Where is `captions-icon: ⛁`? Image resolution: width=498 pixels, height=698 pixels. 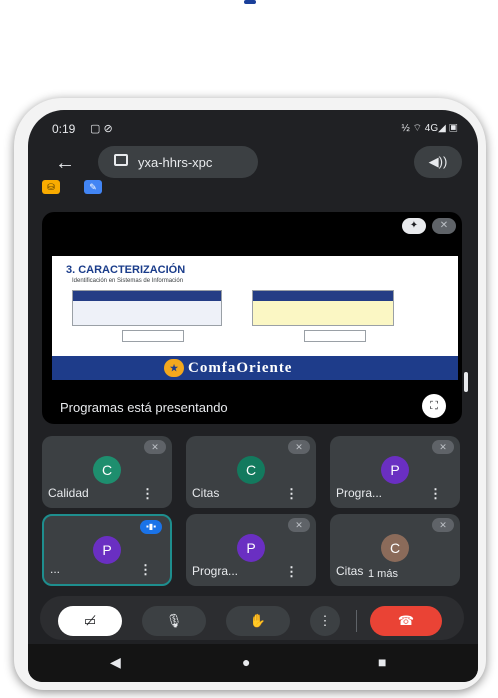 captions-icon: ⛁ is located at coordinates (51, 187).